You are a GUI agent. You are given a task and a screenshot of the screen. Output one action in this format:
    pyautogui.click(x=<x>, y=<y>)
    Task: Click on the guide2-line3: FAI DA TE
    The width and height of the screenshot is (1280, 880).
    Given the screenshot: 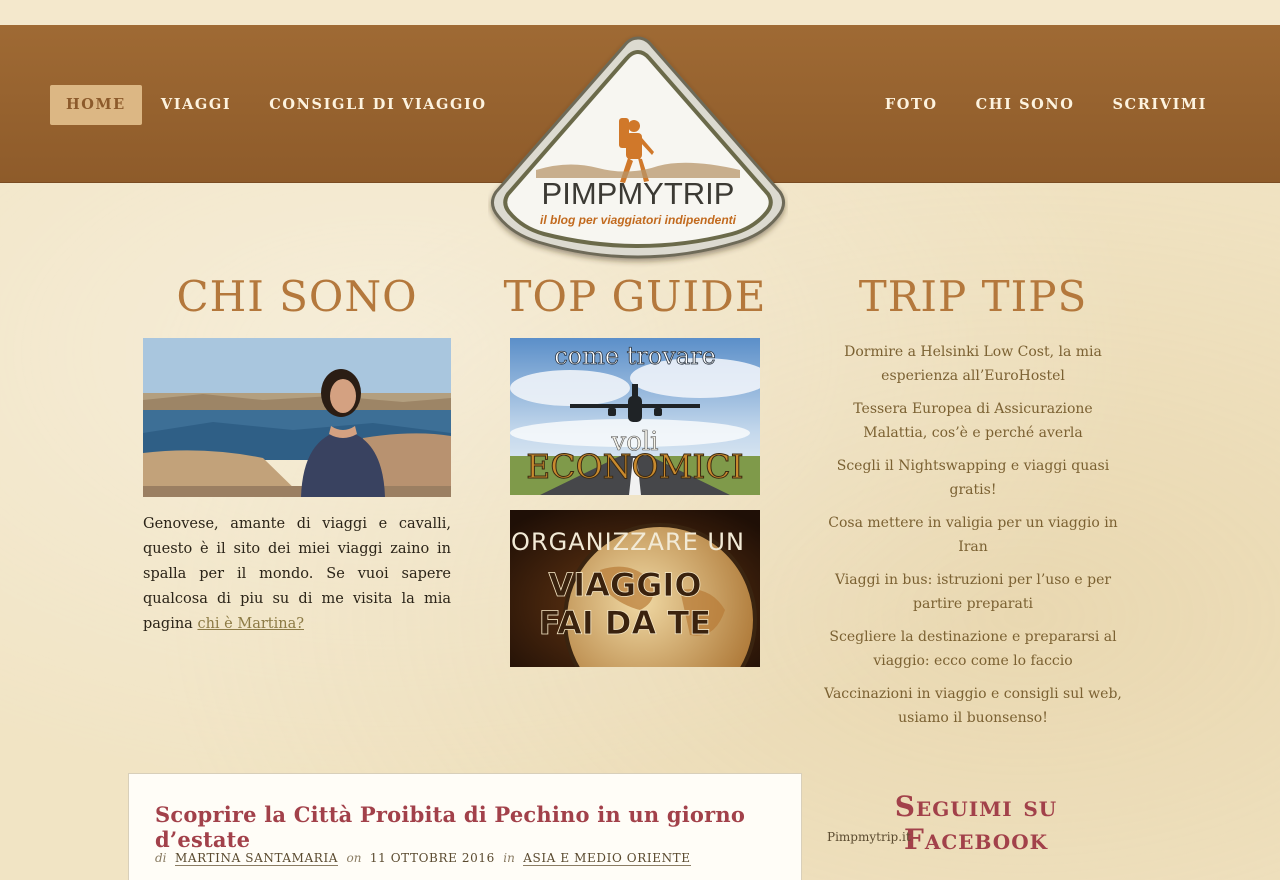 What is the action you would take?
    pyautogui.click(x=625, y=623)
    